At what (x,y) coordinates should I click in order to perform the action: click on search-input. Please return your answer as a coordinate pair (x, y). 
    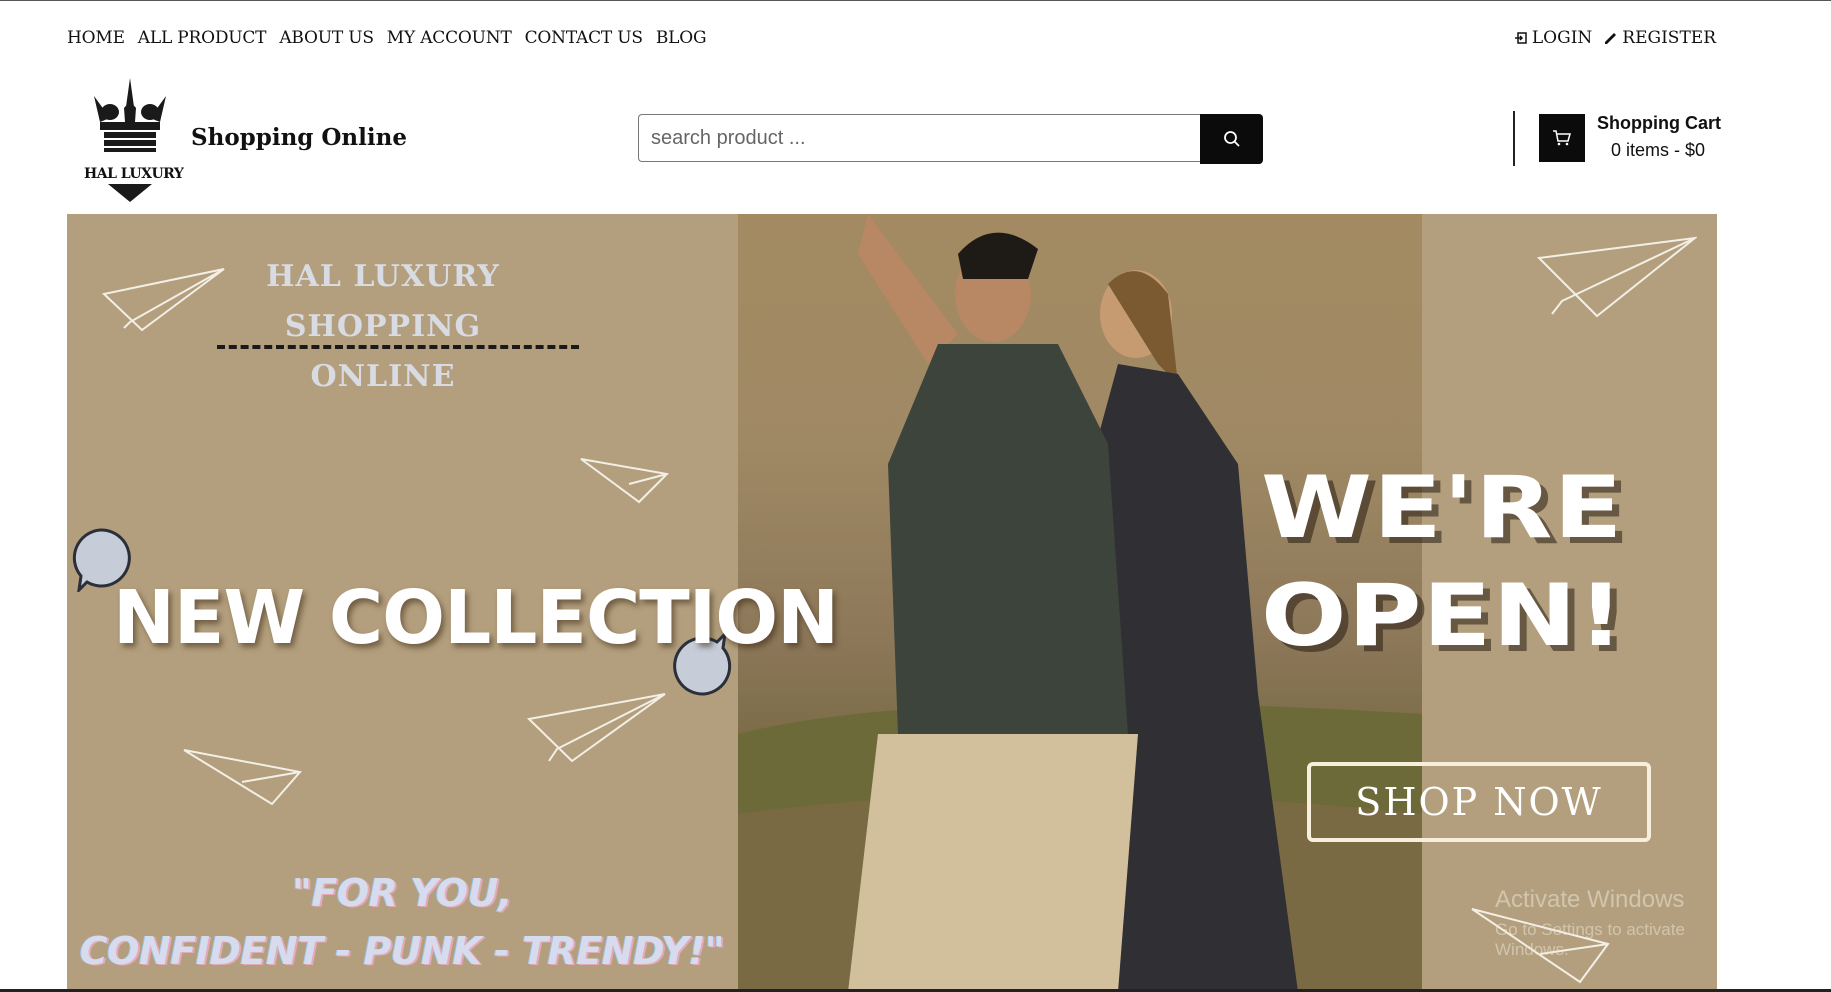
    Looking at the image, I should click on (919, 138).